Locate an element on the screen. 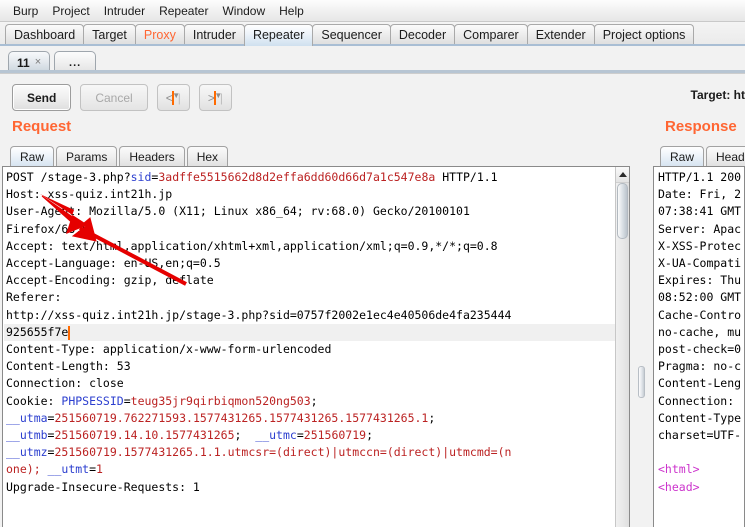  editor-token: X-XSS-Protec is located at coordinates (700, 245).